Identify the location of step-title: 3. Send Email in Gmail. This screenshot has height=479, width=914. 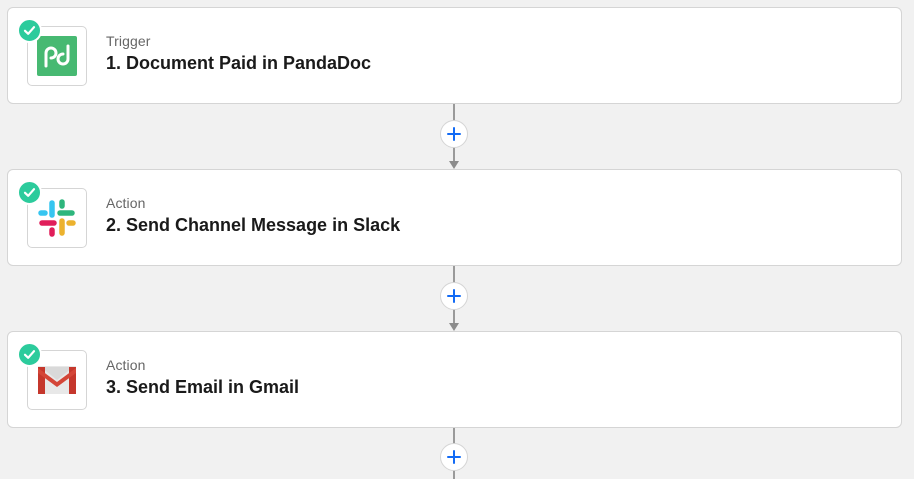
(203, 387).